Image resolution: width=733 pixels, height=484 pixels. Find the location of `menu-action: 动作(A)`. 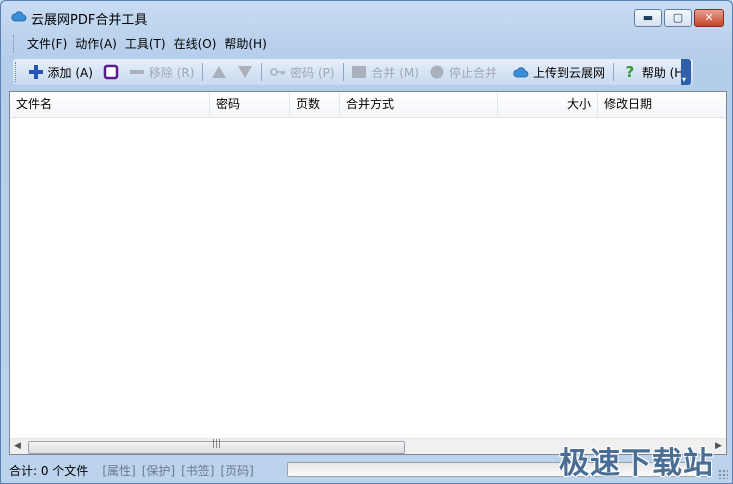

menu-action: 动作(A) is located at coordinates (96, 44).